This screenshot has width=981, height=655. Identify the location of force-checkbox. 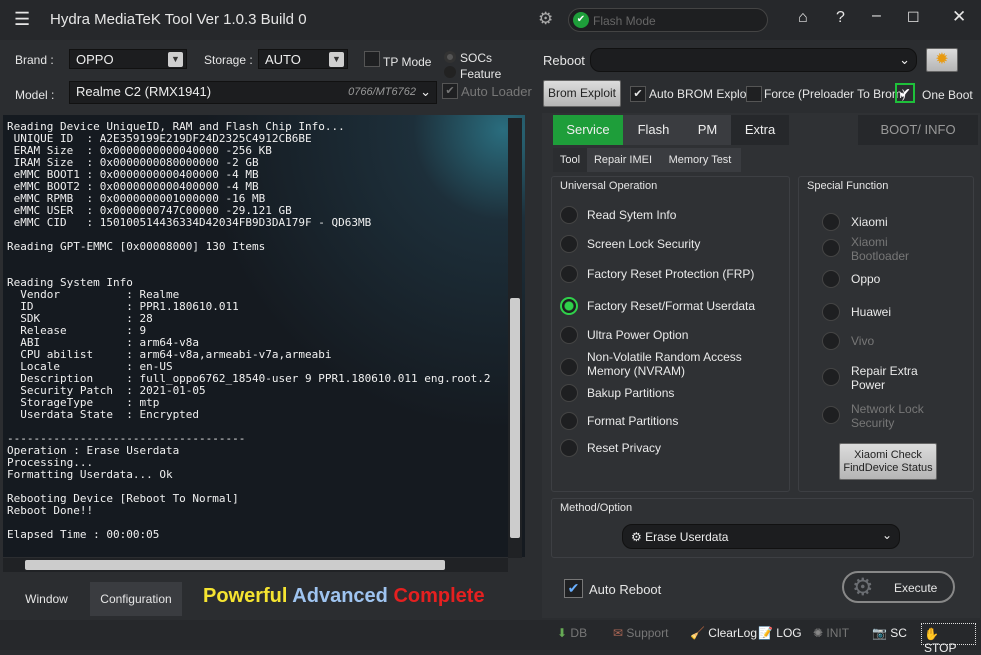
(754, 94).